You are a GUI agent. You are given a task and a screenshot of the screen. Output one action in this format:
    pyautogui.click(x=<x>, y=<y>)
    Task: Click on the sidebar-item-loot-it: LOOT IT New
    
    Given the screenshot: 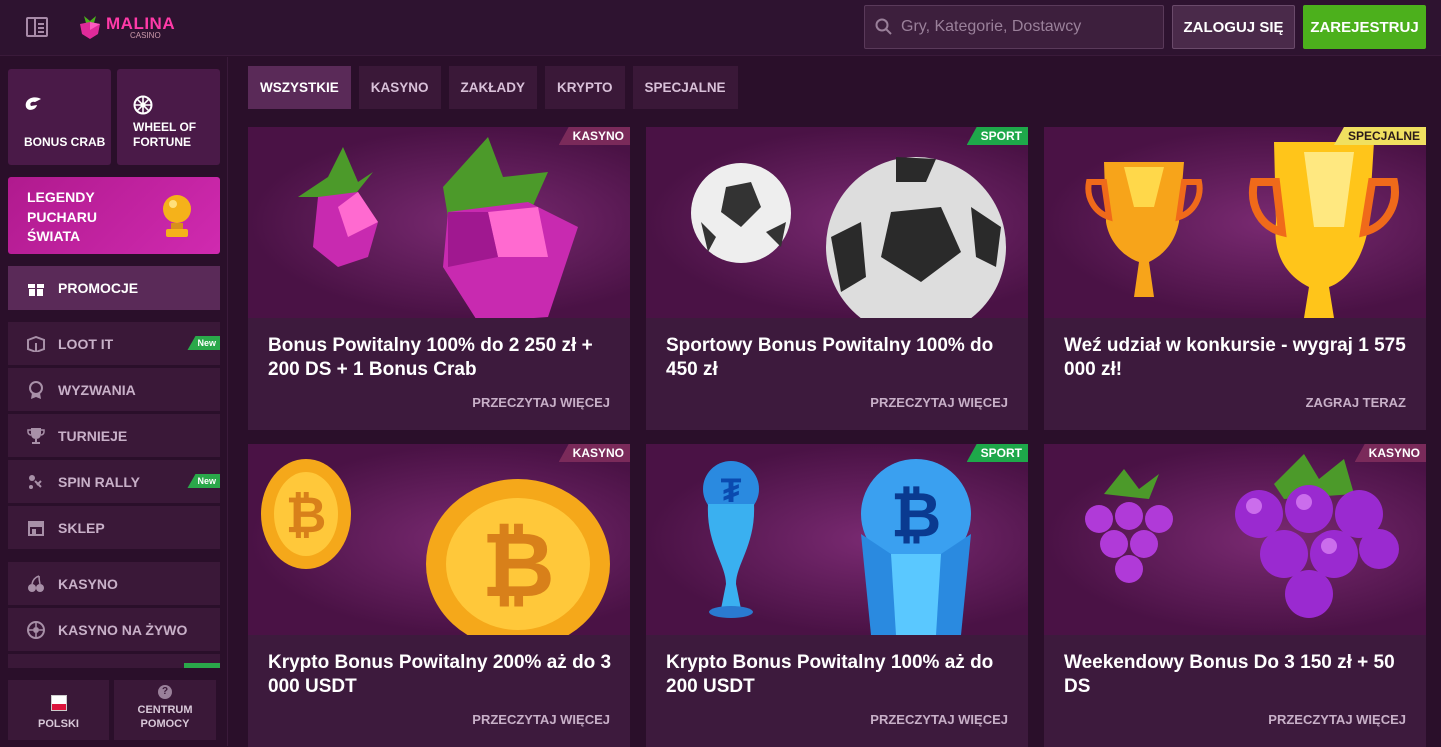 What is the action you would take?
    pyautogui.click(x=114, y=343)
    